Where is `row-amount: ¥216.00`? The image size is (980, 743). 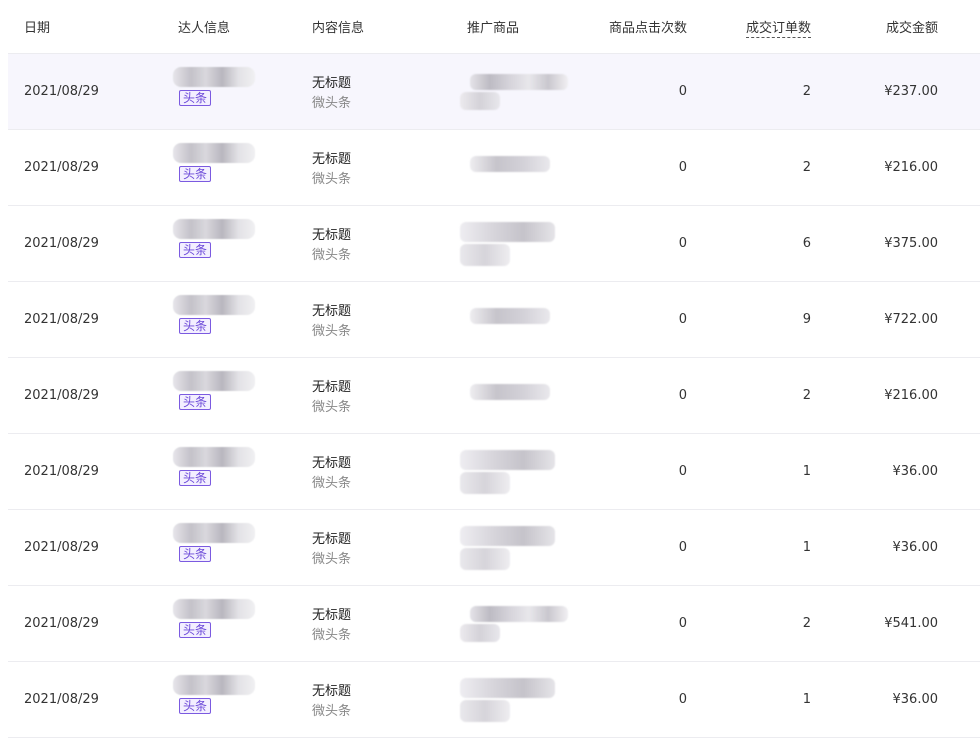
row-amount: ¥216.00 is located at coordinates (911, 167).